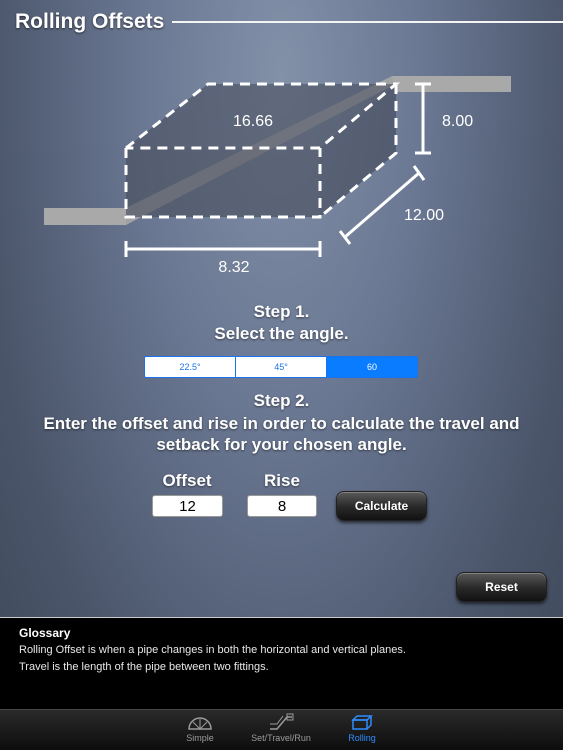  What do you see at coordinates (501, 587) in the screenshot?
I see `reset-button: Reset` at bounding box center [501, 587].